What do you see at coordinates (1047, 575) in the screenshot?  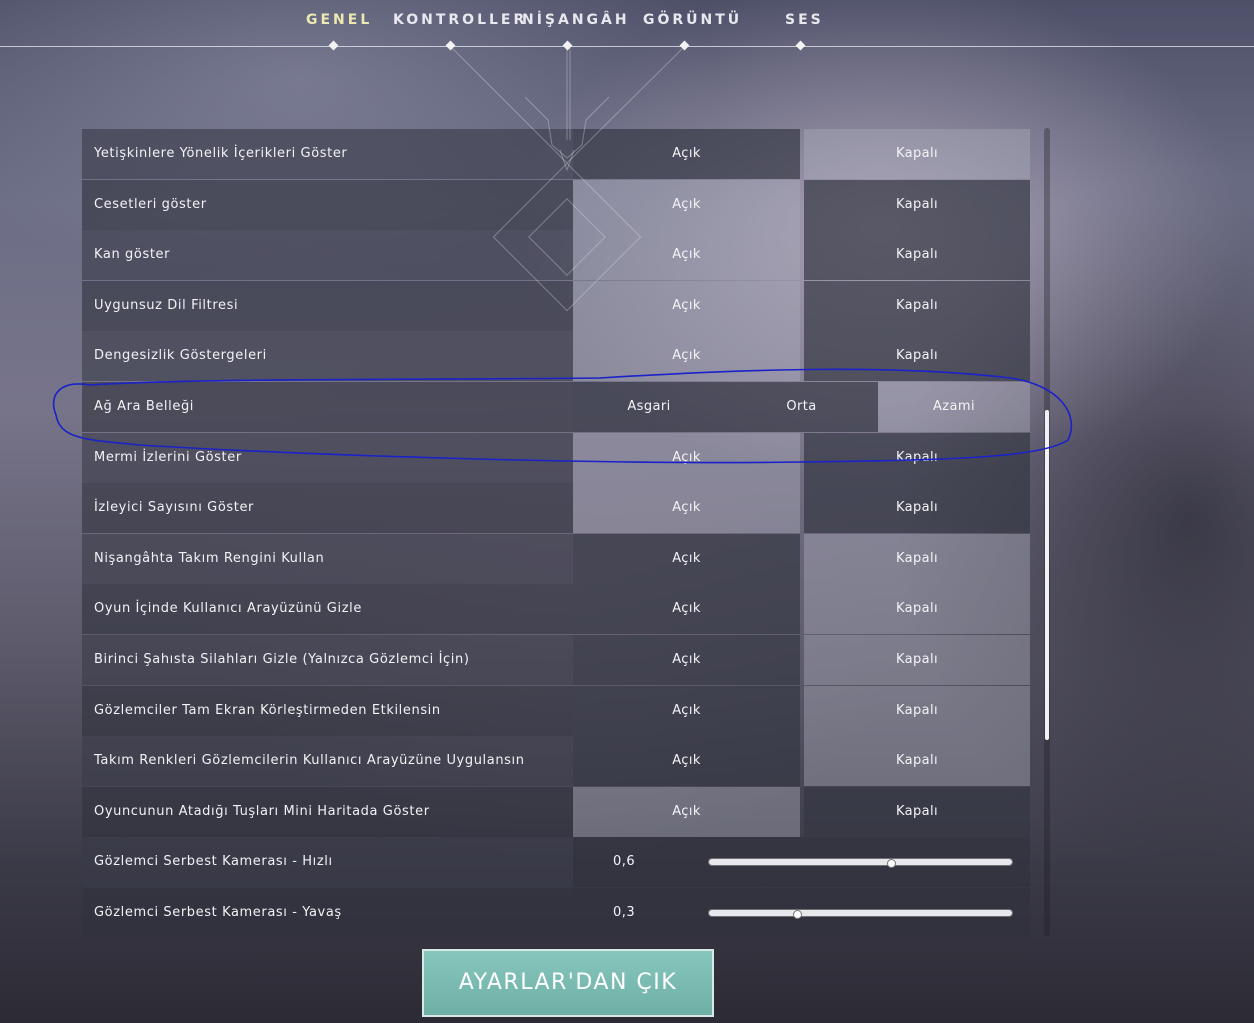 I see `scrollbar-thumb` at bounding box center [1047, 575].